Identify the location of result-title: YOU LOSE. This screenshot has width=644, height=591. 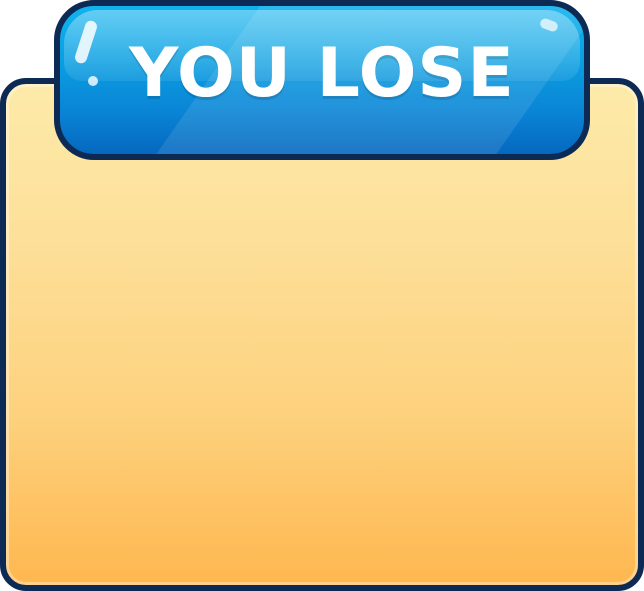
(322, 73).